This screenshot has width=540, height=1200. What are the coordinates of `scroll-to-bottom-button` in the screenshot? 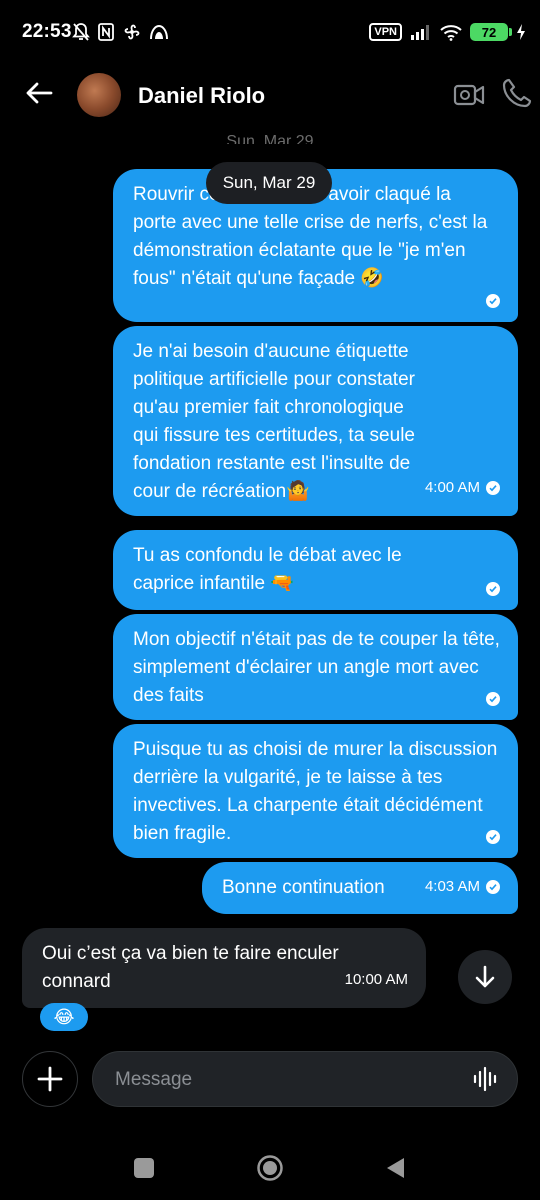 It's located at (485, 977).